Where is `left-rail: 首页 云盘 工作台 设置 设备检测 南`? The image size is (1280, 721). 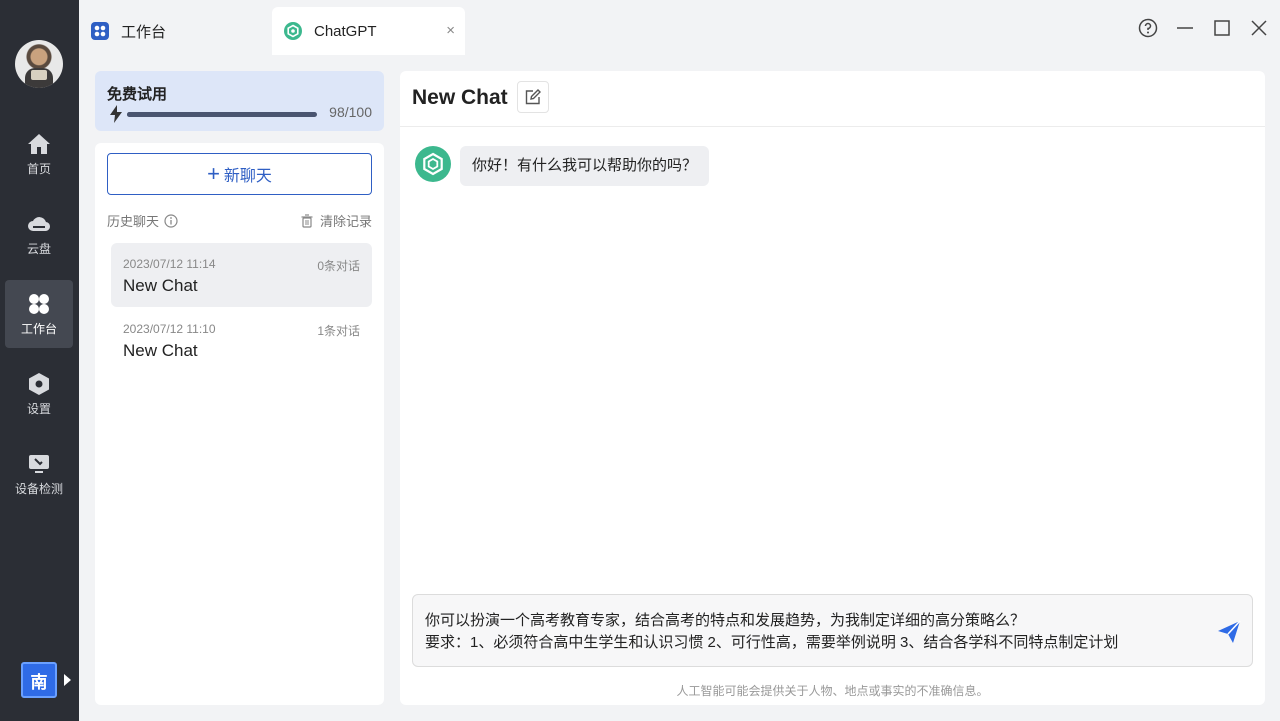 left-rail: 首页 云盘 工作台 设置 设备检测 南 is located at coordinates (39, 360).